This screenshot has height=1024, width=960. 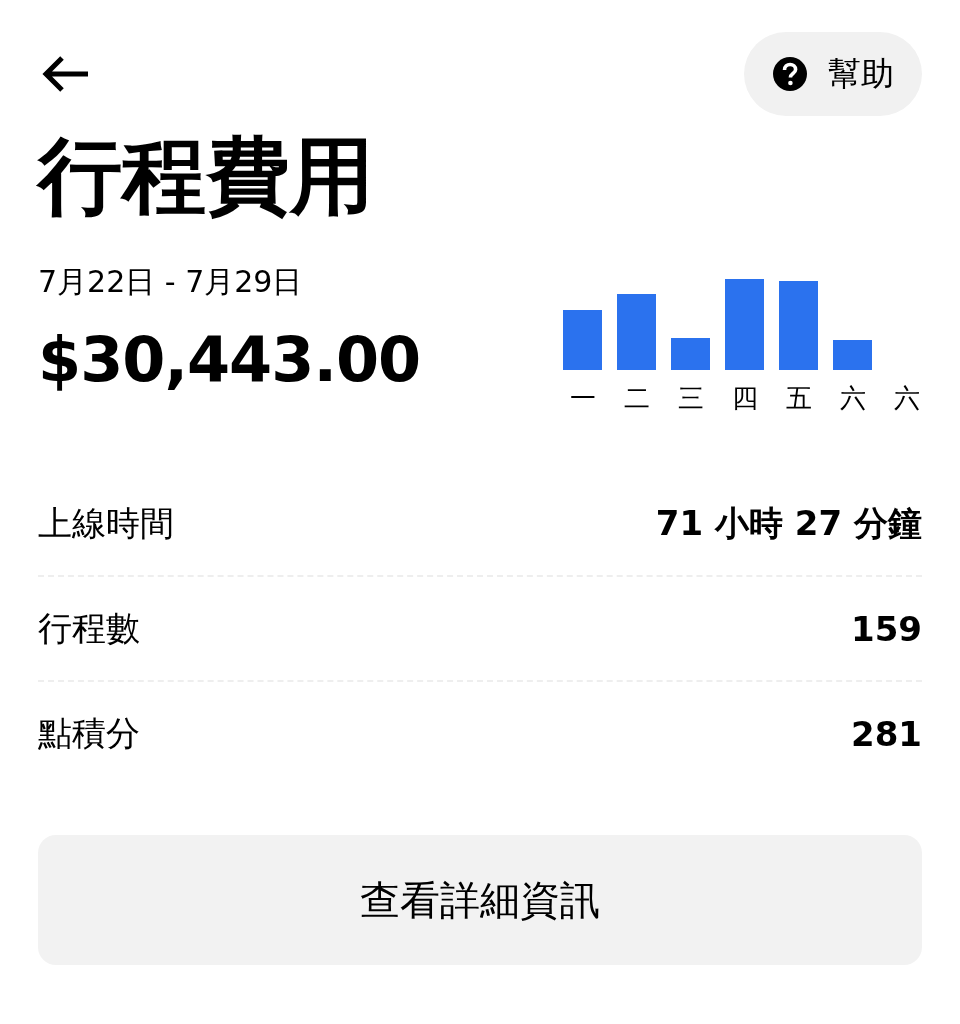 I want to click on weekday-label: 三, so click(x=691, y=398).